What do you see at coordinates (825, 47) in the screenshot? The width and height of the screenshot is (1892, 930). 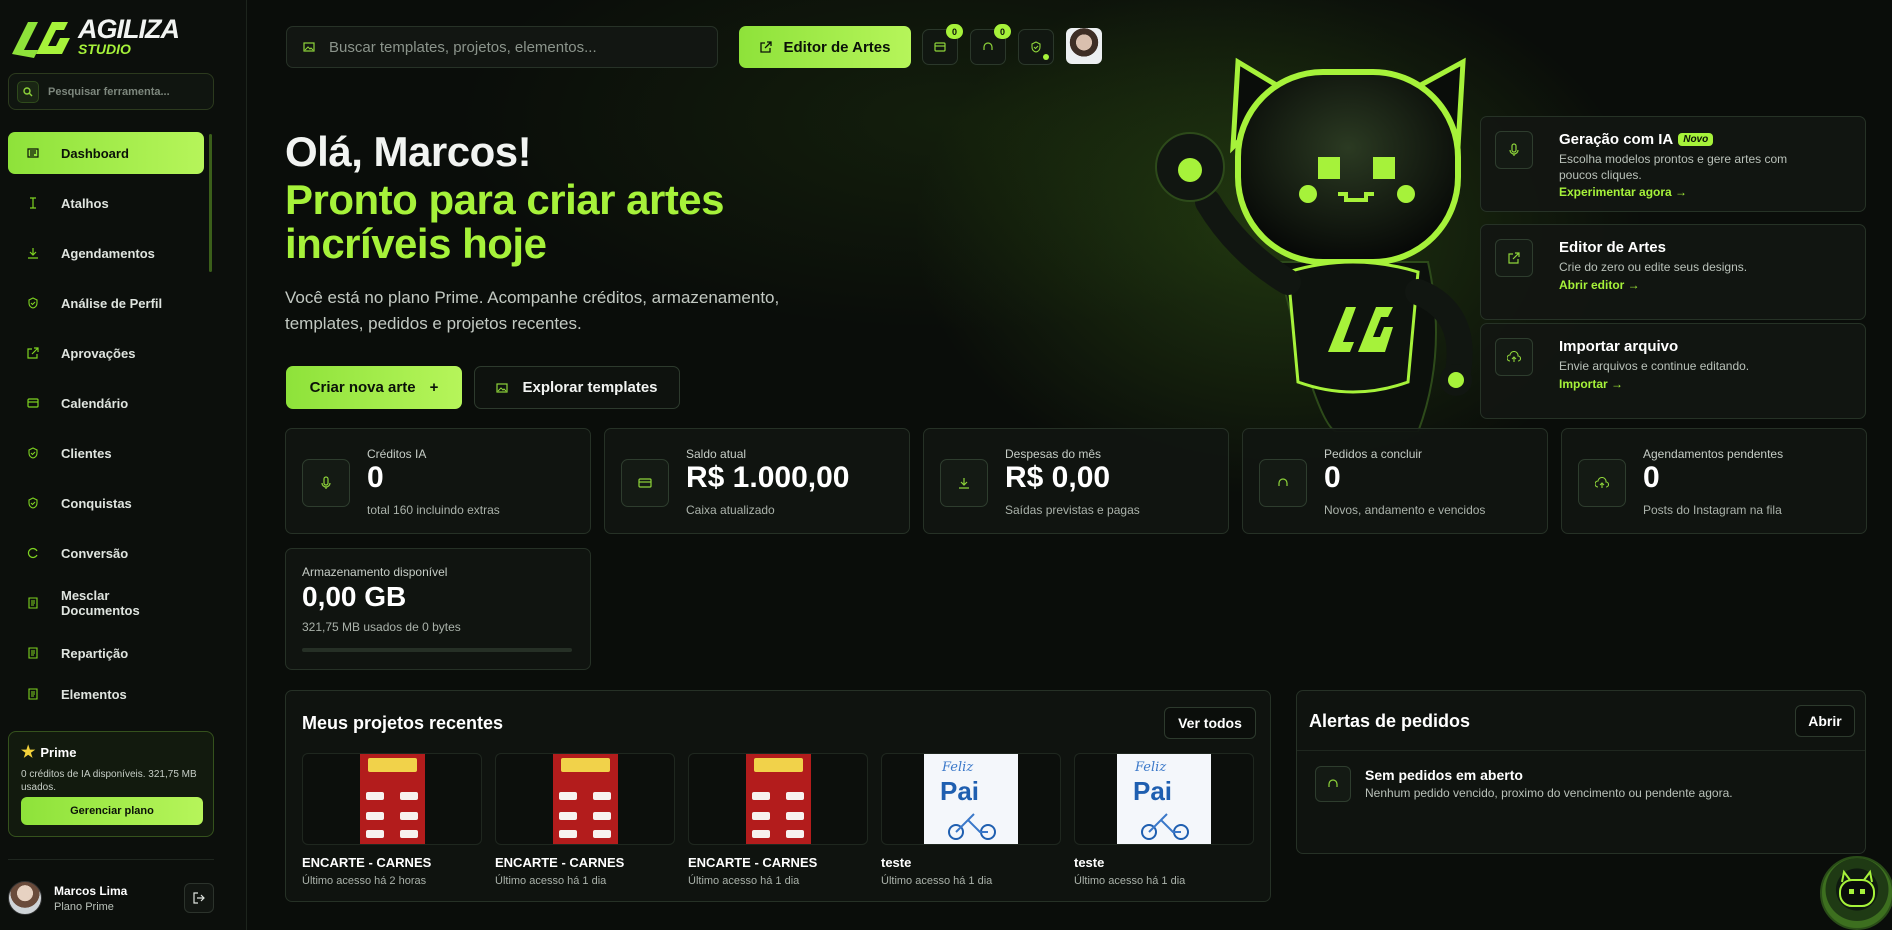 I see `editor-de-artes-button: Editor de Artes` at bounding box center [825, 47].